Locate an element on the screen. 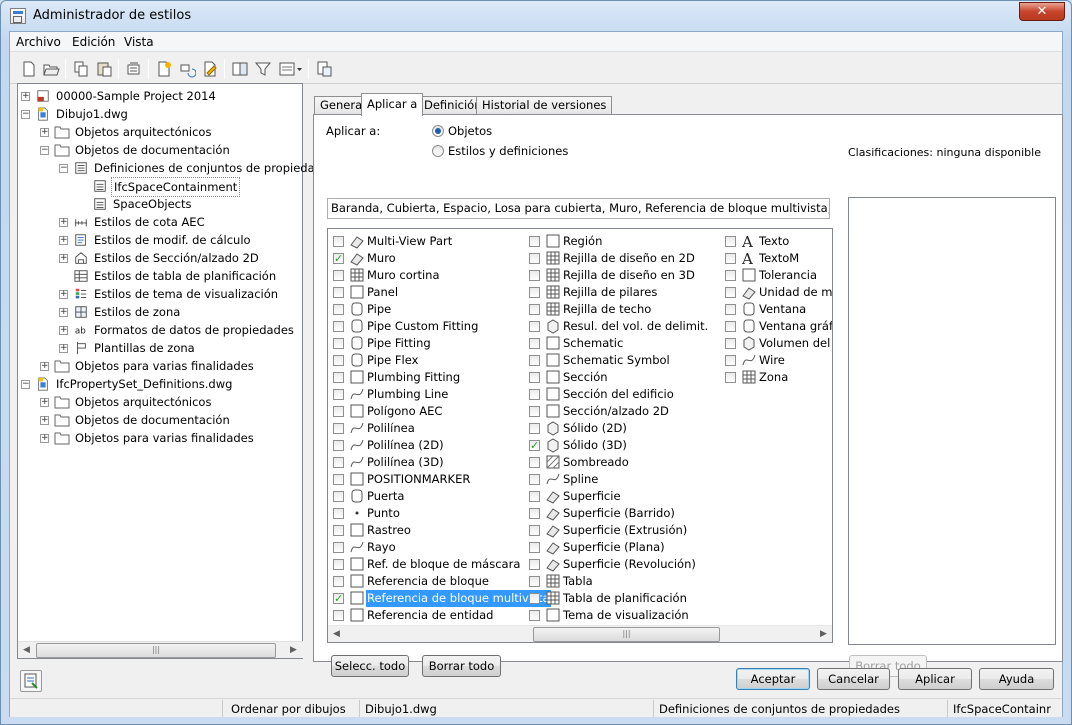 The image size is (1072, 725). view-options-dropdown-icon is located at coordinates (291, 69).